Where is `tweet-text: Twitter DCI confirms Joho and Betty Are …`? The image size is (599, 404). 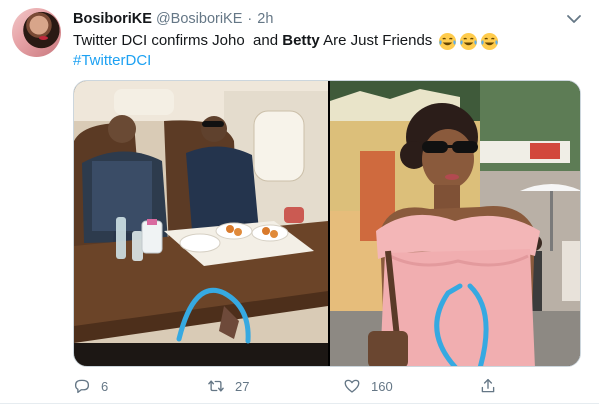
tweet-text: Twitter DCI confirms Joho and Betty Are … is located at coordinates (286, 41).